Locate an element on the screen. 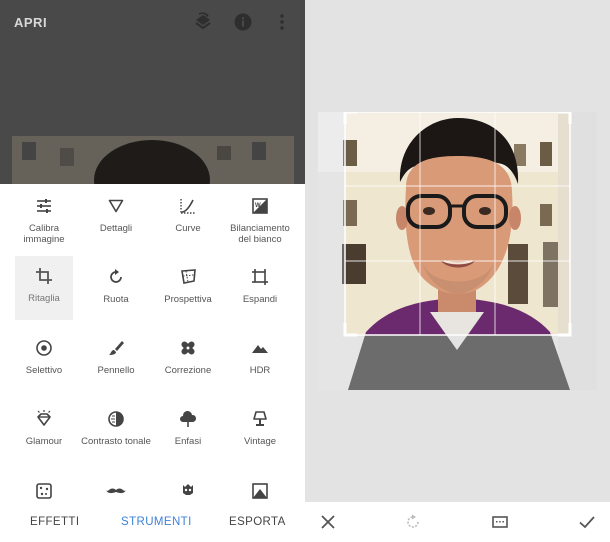 The image size is (610, 542). editor-toolbar is located at coordinates (457, 522).